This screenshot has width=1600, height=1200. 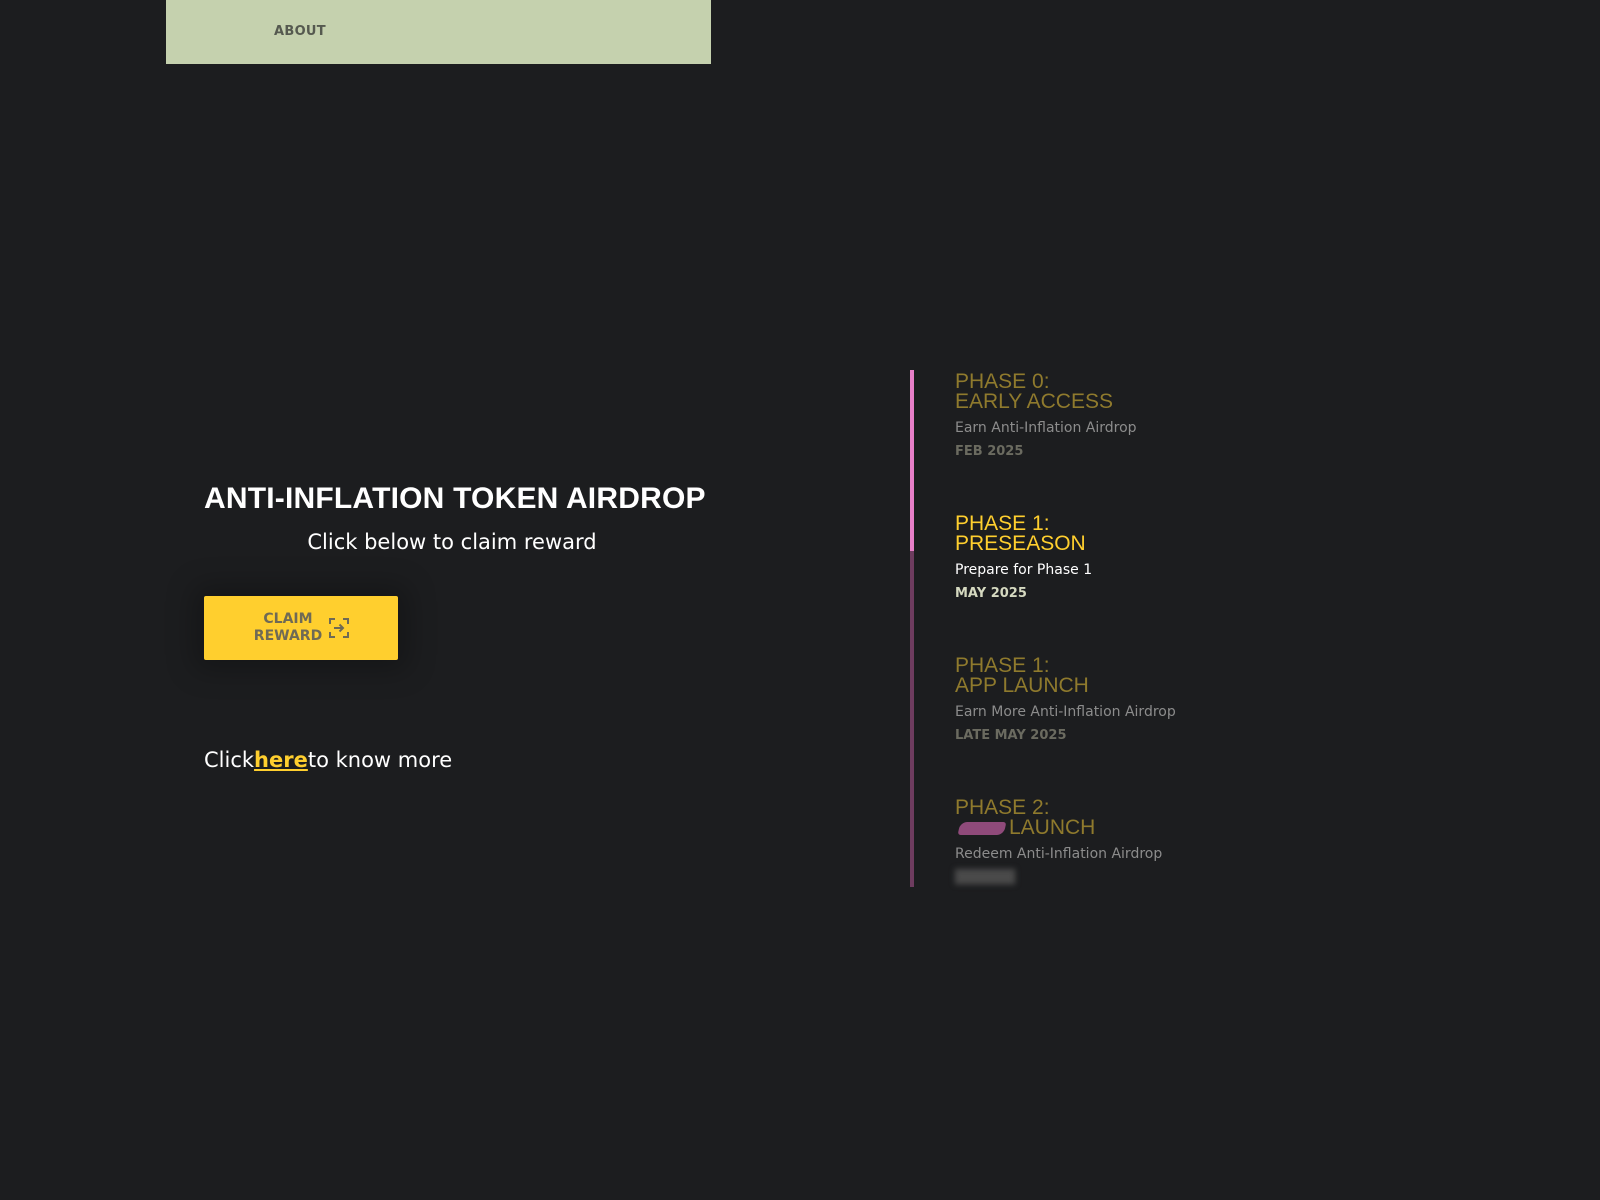 What do you see at coordinates (438, 32) in the screenshot?
I see `top-nav: ABOUT` at bounding box center [438, 32].